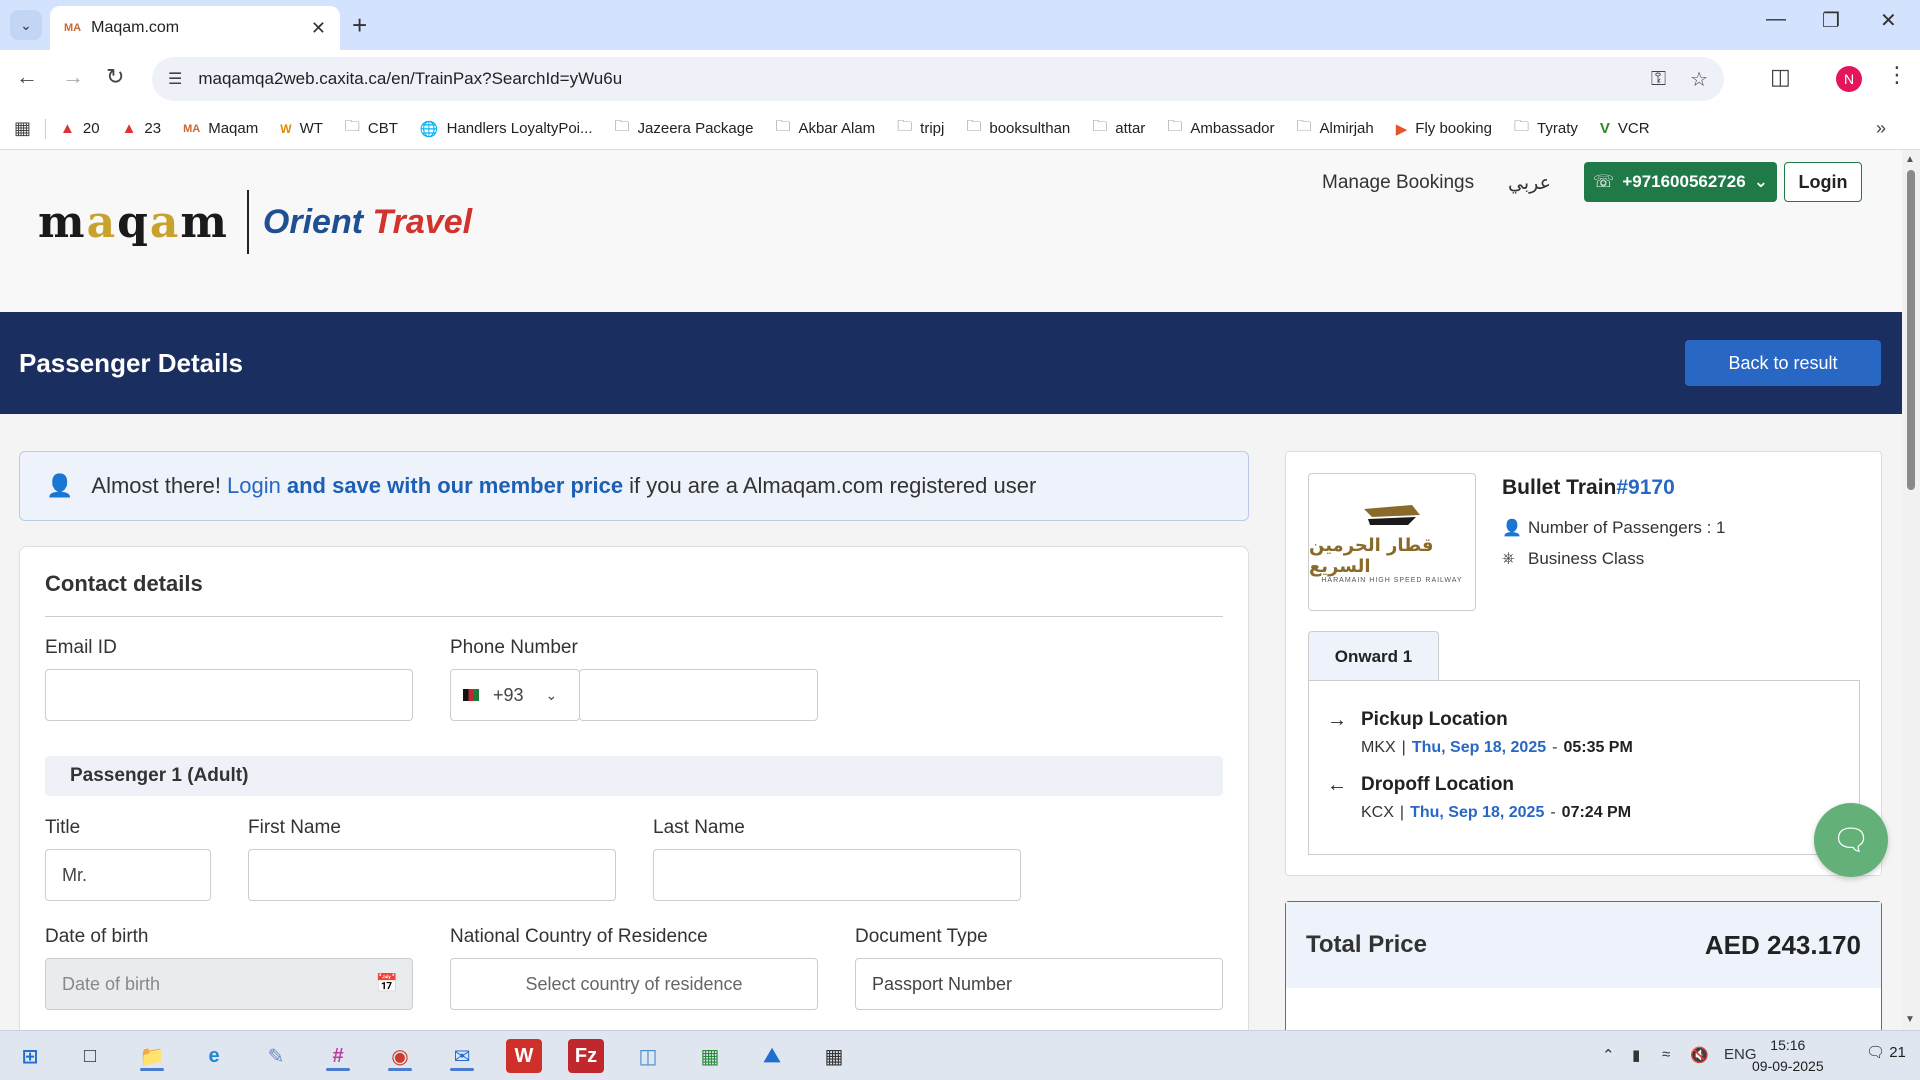 The width and height of the screenshot is (1920, 1080). What do you see at coordinates (684, 128) in the screenshot?
I see `bookmark-item: 🗀 Jazeera Package` at bounding box center [684, 128].